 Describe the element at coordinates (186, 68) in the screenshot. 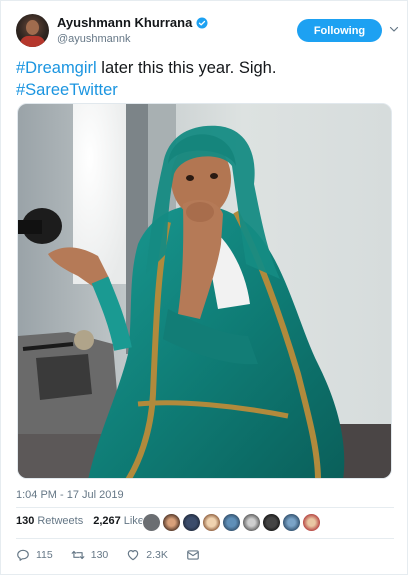

I see `tweet-body-text: later this this year. Sigh.` at that location.